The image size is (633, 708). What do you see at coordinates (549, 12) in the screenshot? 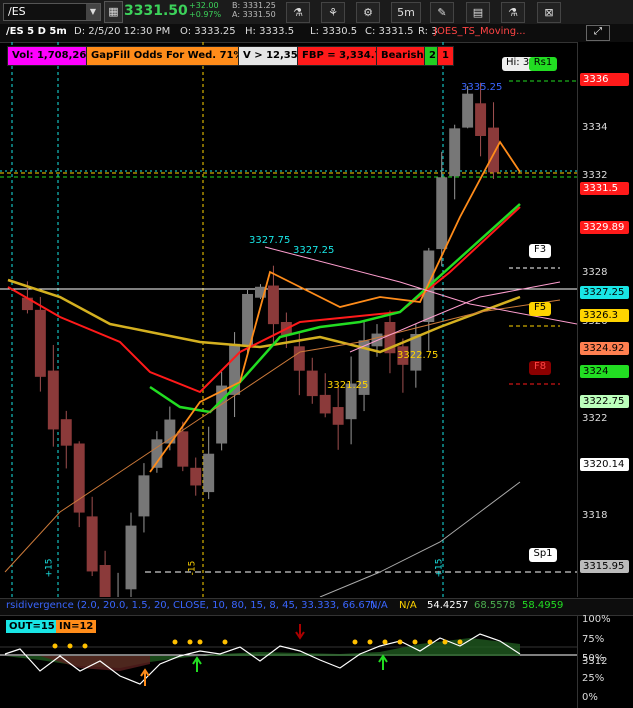
I see `link-icon: ⊠` at bounding box center [549, 12].